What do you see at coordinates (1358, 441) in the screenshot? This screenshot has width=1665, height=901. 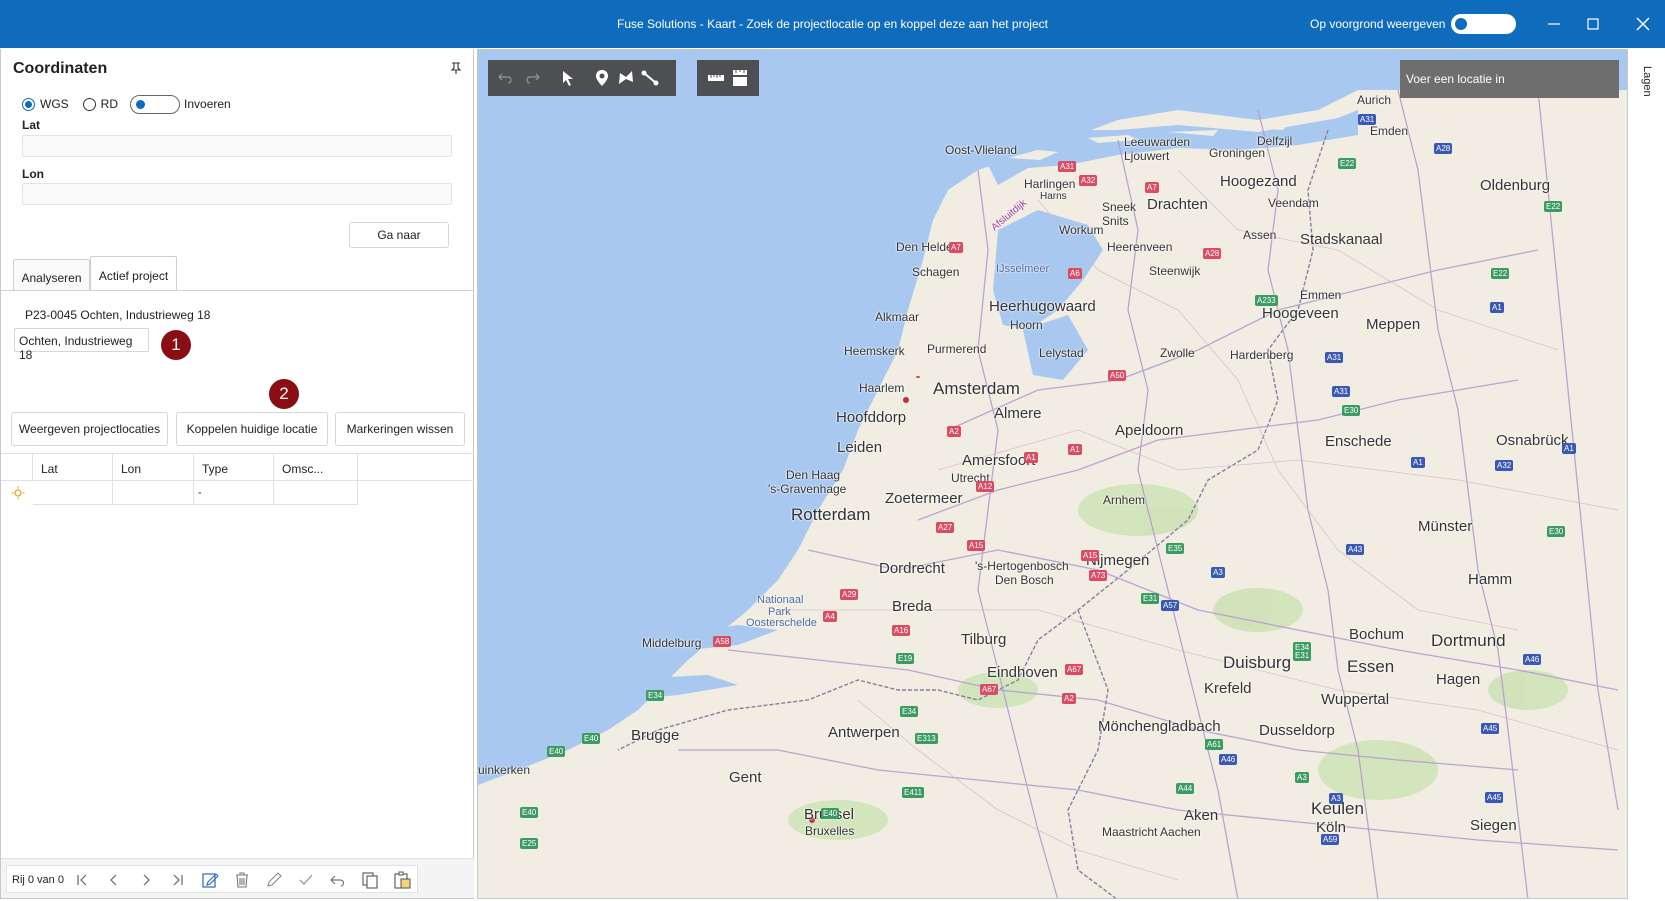 I see `city-label: Enschede` at bounding box center [1358, 441].